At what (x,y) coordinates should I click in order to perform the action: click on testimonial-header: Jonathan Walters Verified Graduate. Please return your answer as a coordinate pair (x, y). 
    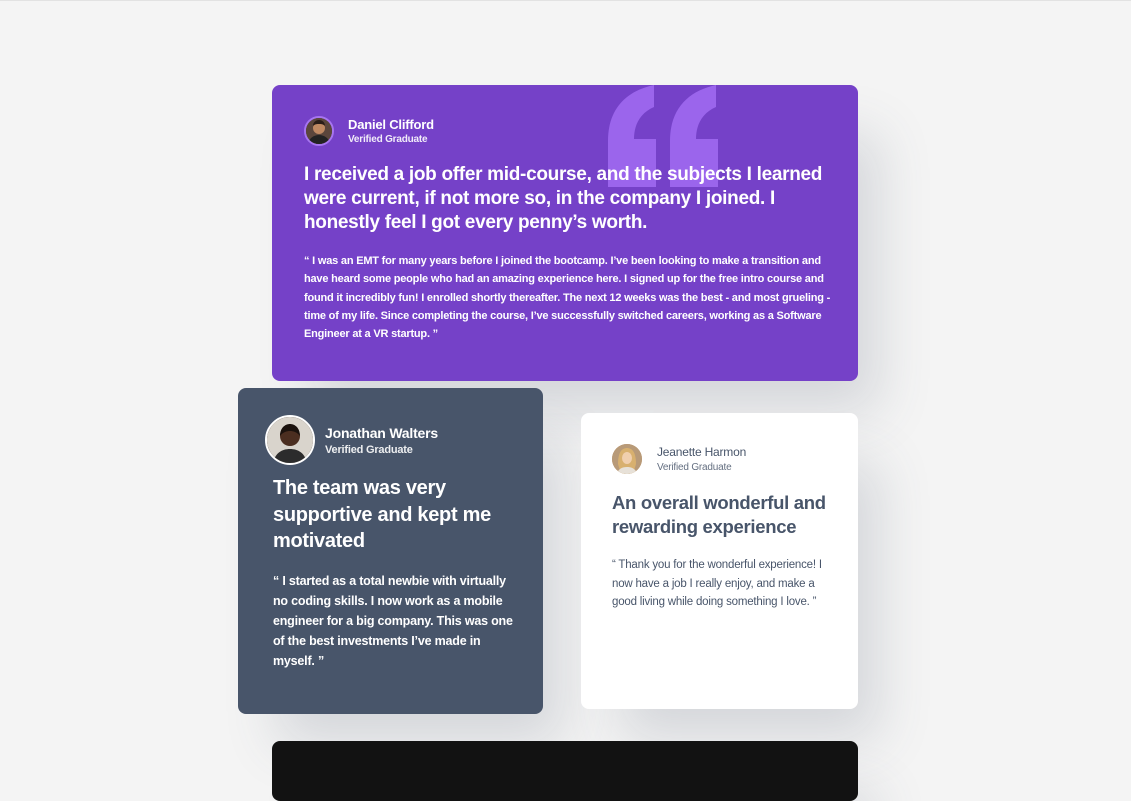
    Looking at the image, I should click on (351, 440).